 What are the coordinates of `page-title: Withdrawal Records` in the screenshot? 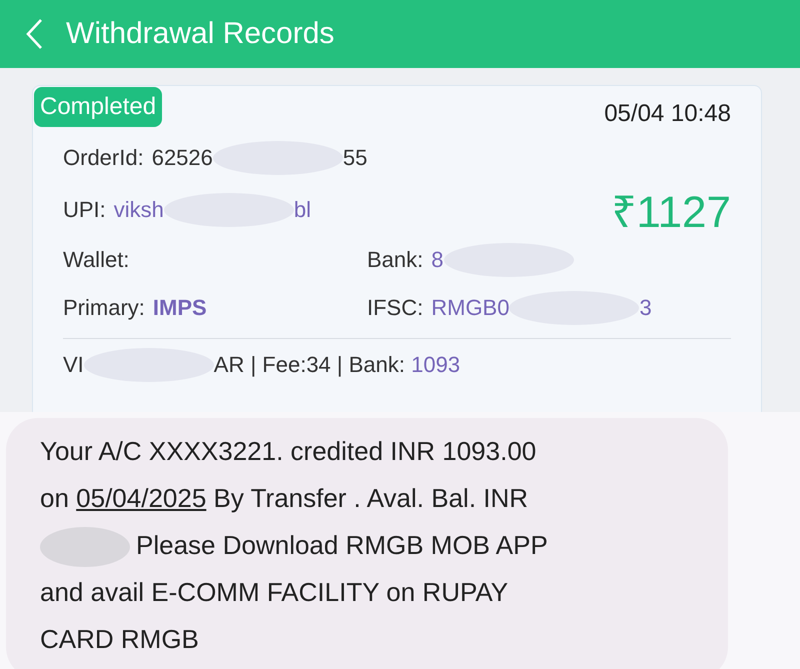 It's located at (200, 34).